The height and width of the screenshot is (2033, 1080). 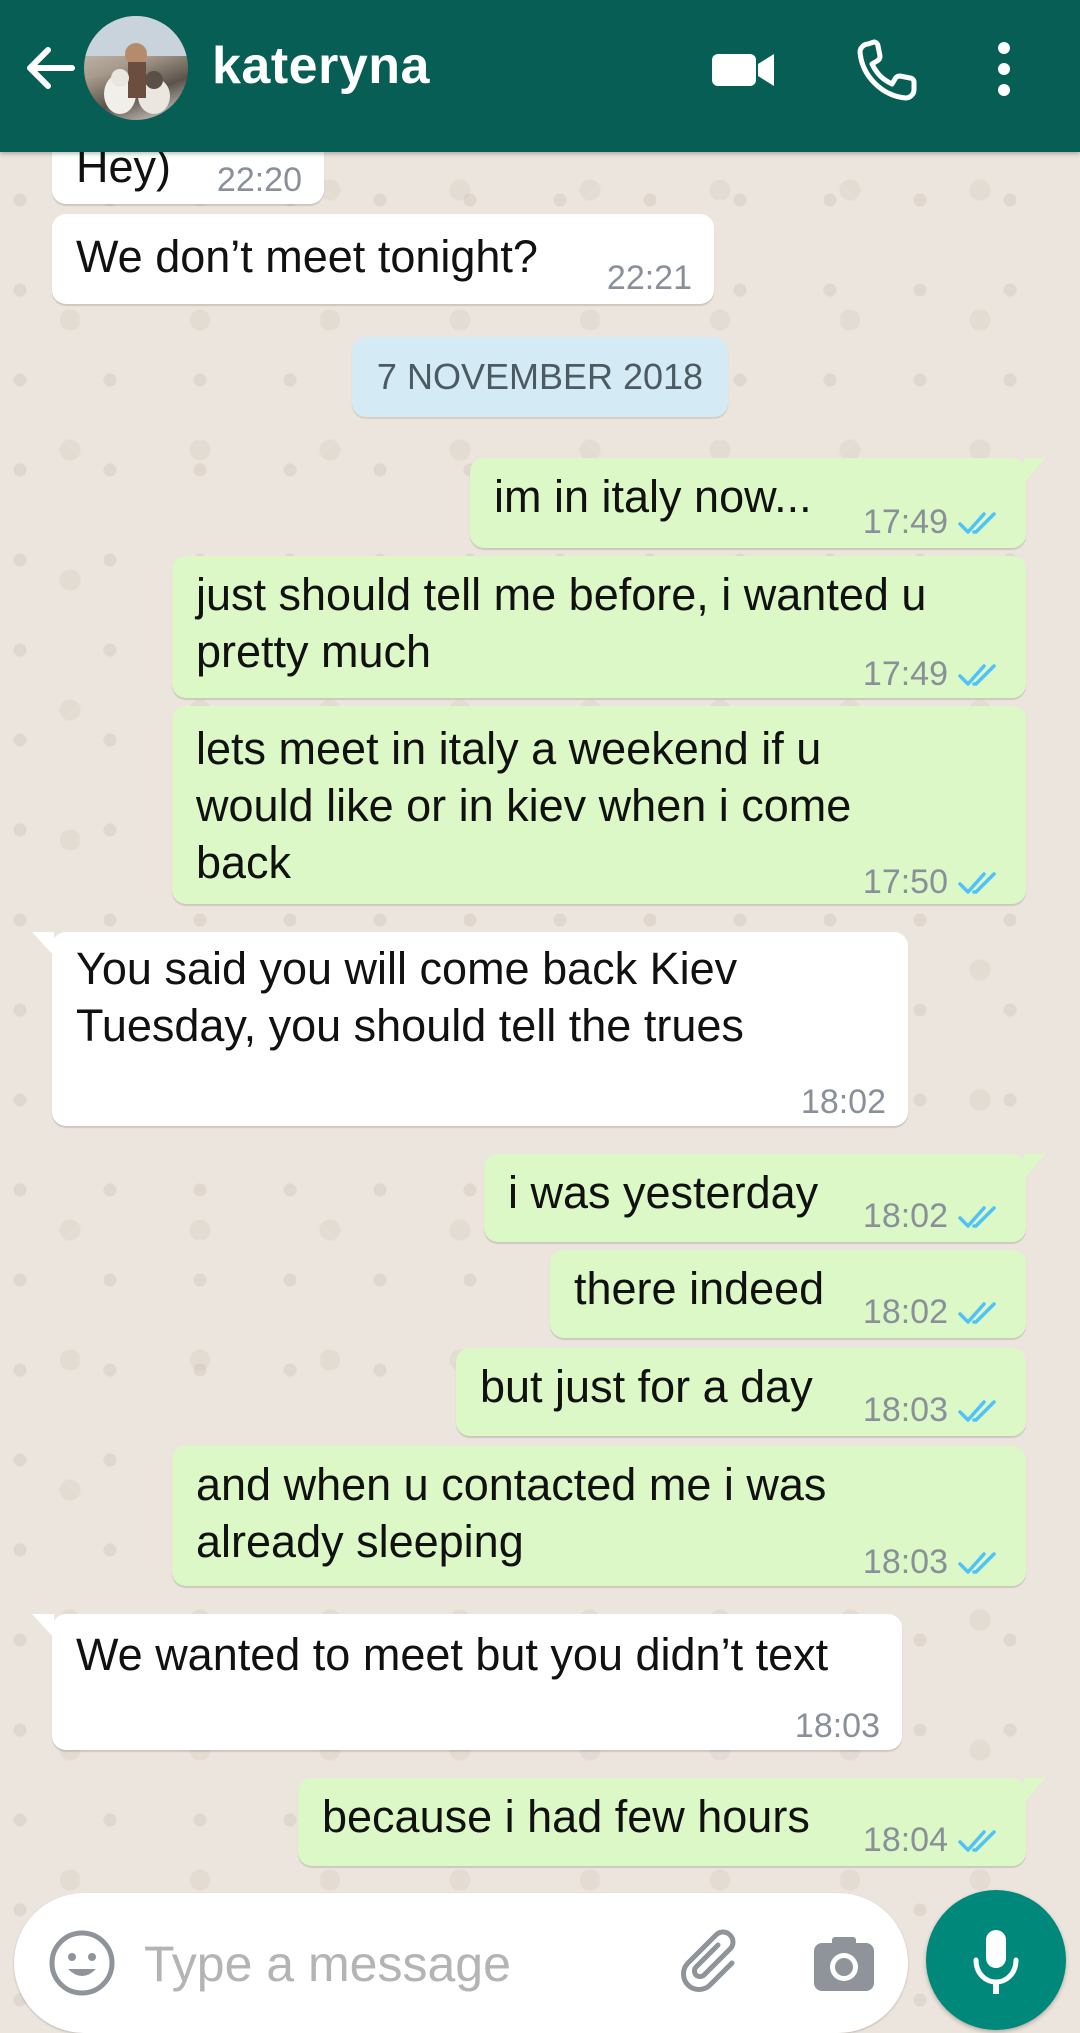 I want to click on message-input, so click(x=394, y=1964).